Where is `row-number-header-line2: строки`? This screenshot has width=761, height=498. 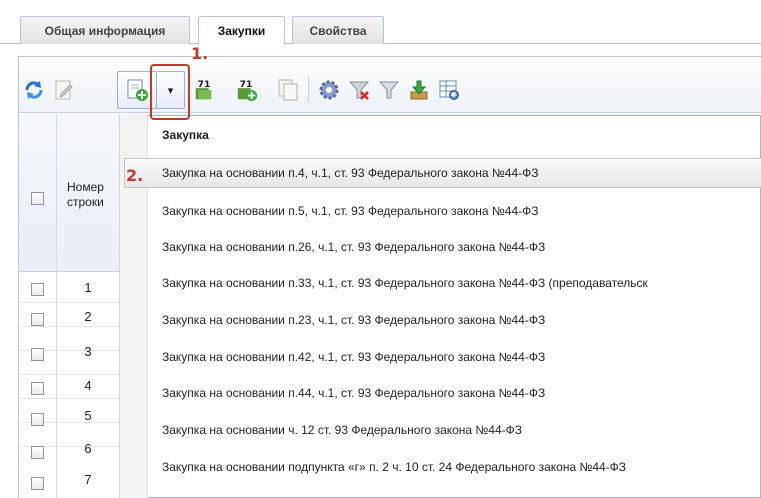 row-number-header-line2: строки is located at coordinates (85, 202).